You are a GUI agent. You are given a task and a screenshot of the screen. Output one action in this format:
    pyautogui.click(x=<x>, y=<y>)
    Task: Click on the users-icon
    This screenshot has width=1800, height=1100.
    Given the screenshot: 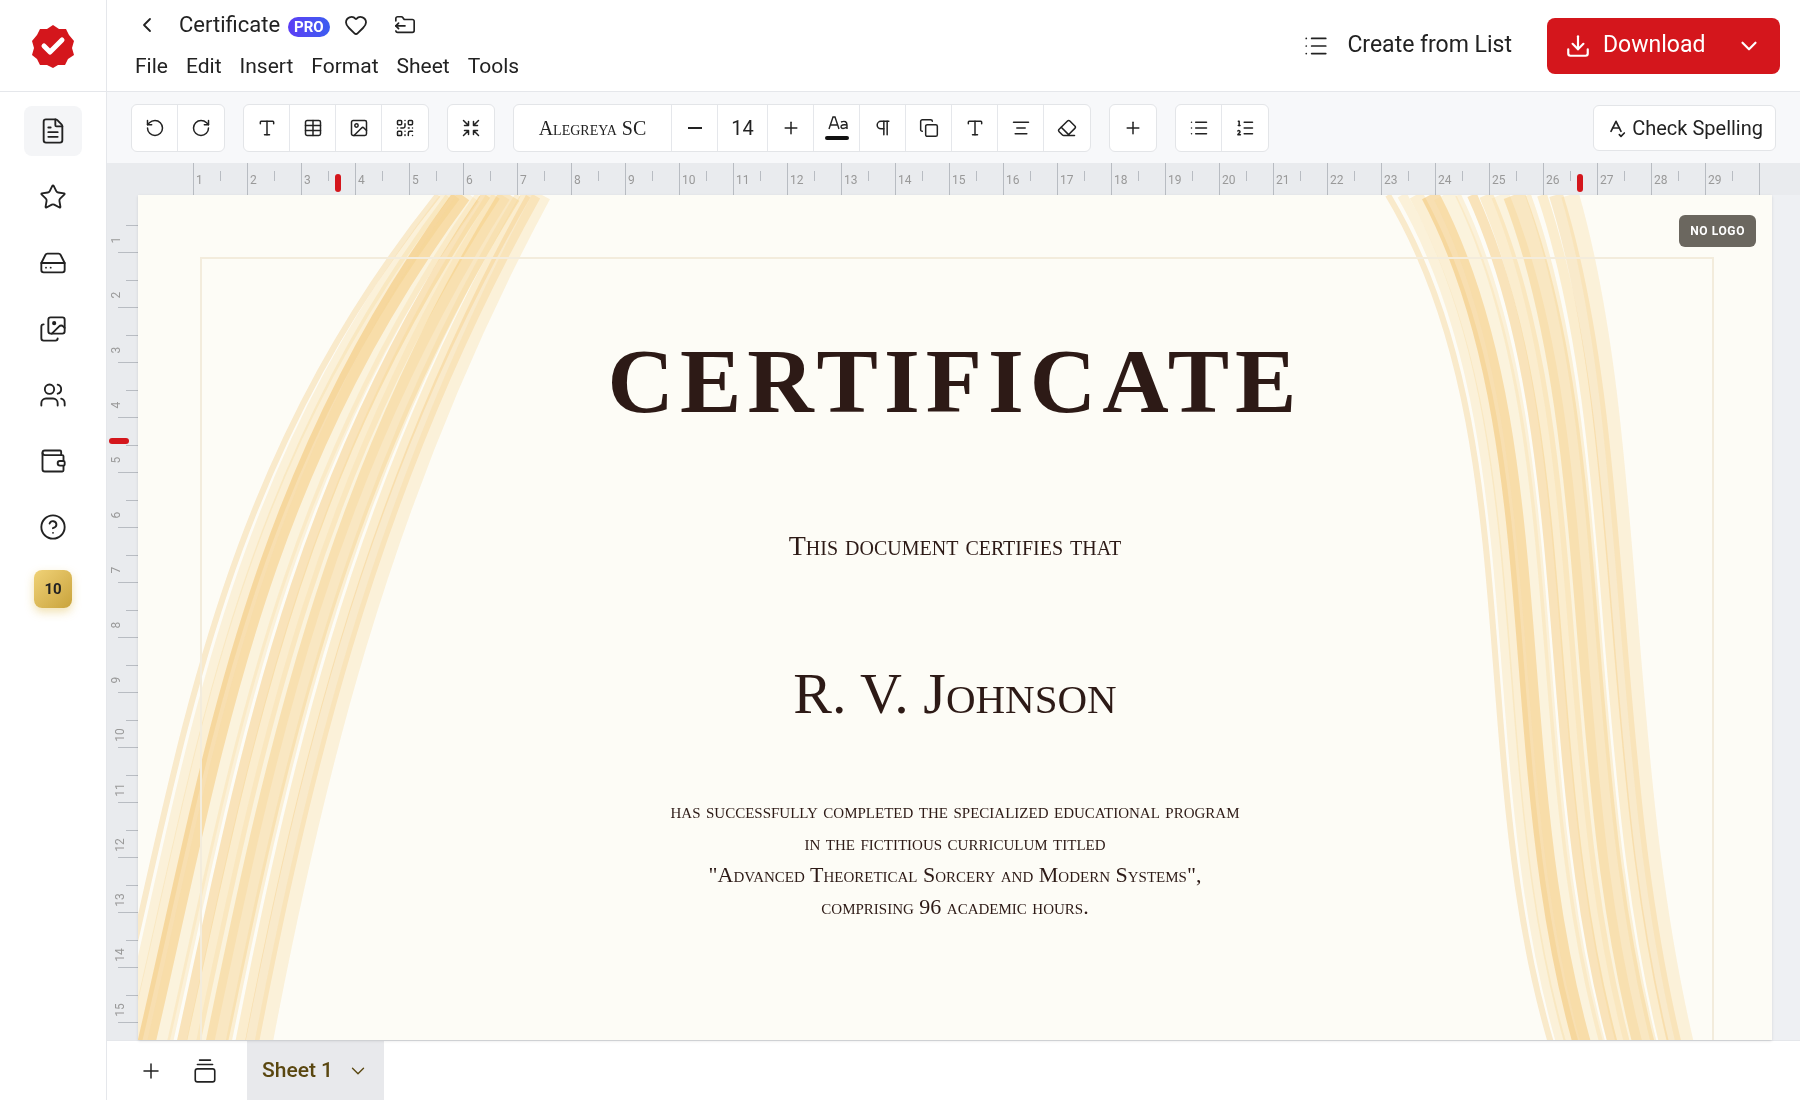 What is the action you would take?
    pyautogui.click(x=53, y=395)
    